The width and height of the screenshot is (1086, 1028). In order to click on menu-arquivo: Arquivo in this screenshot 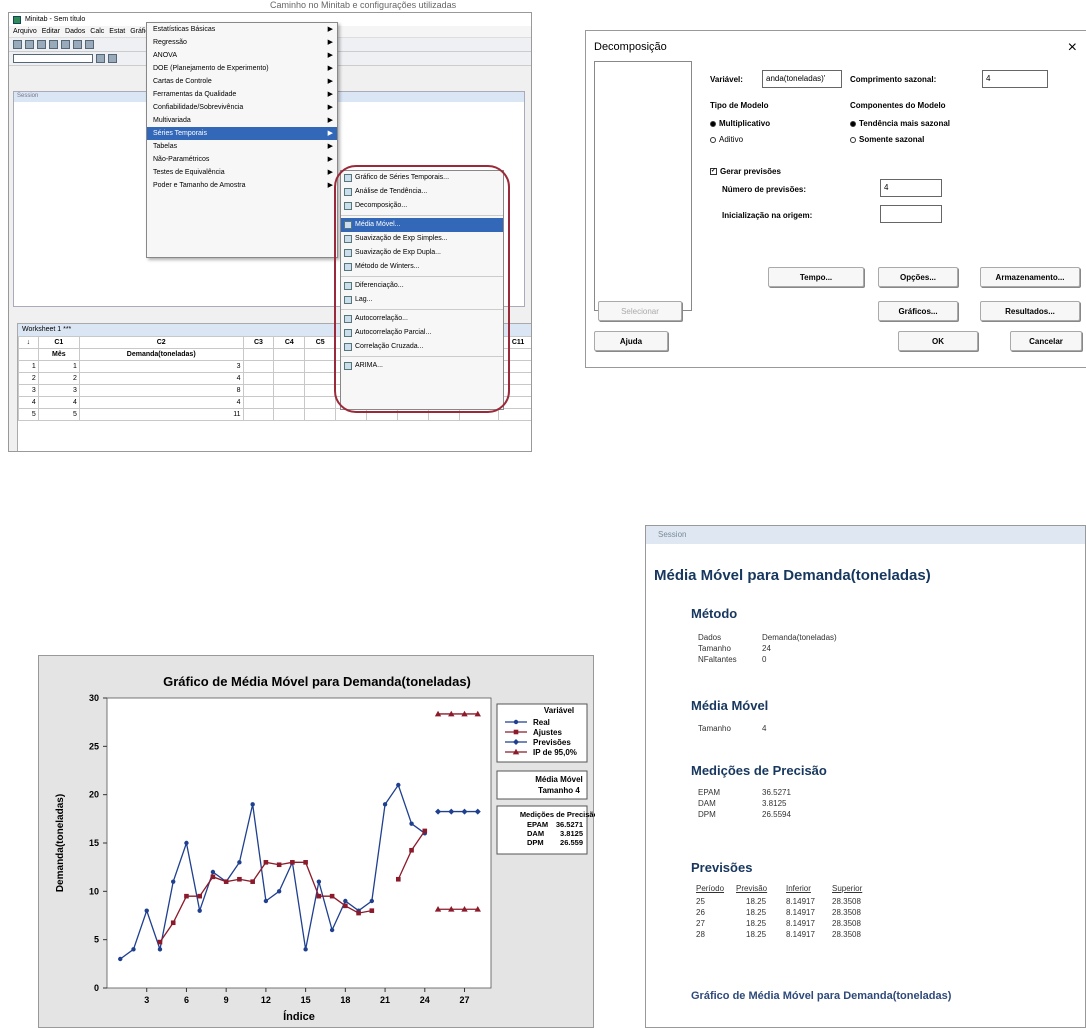, I will do `click(25, 31)`.